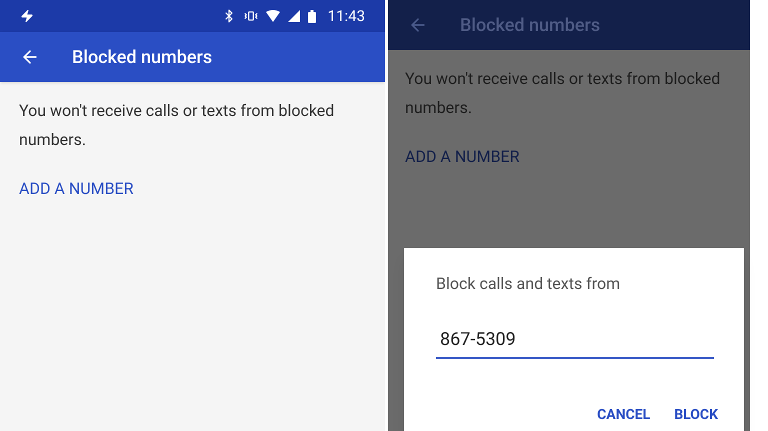 The image size is (768, 431). Describe the element at coordinates (27, 16) in the screenshot. I see `flash-icon` at that location.